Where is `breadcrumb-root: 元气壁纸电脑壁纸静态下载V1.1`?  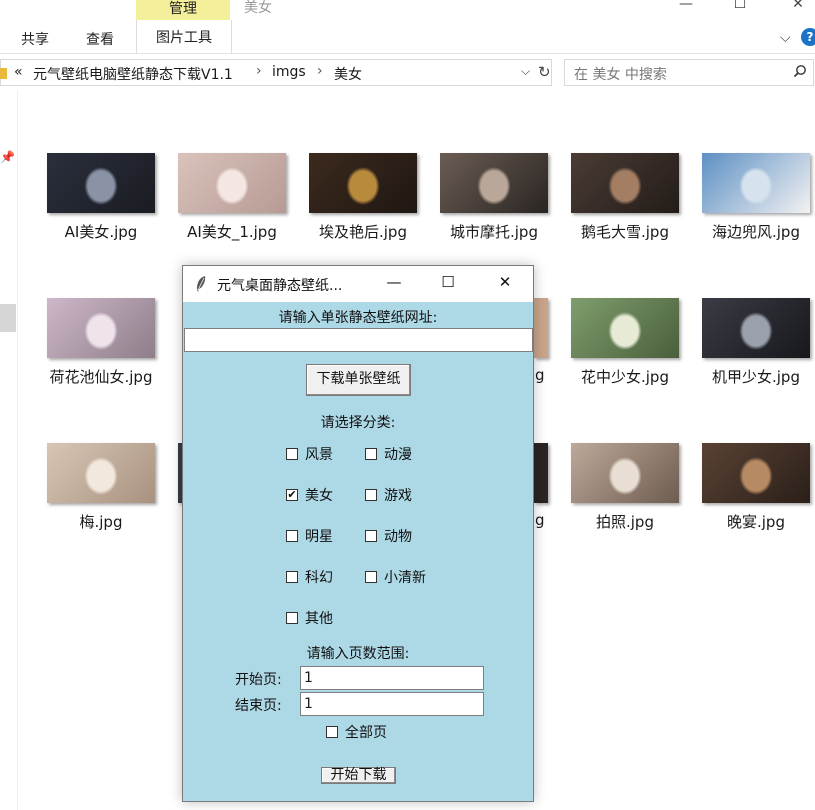 breadcrumb-root: 元气壁纸电脑壁纸静态下载V1.1 is located at coordinates (133, 74).